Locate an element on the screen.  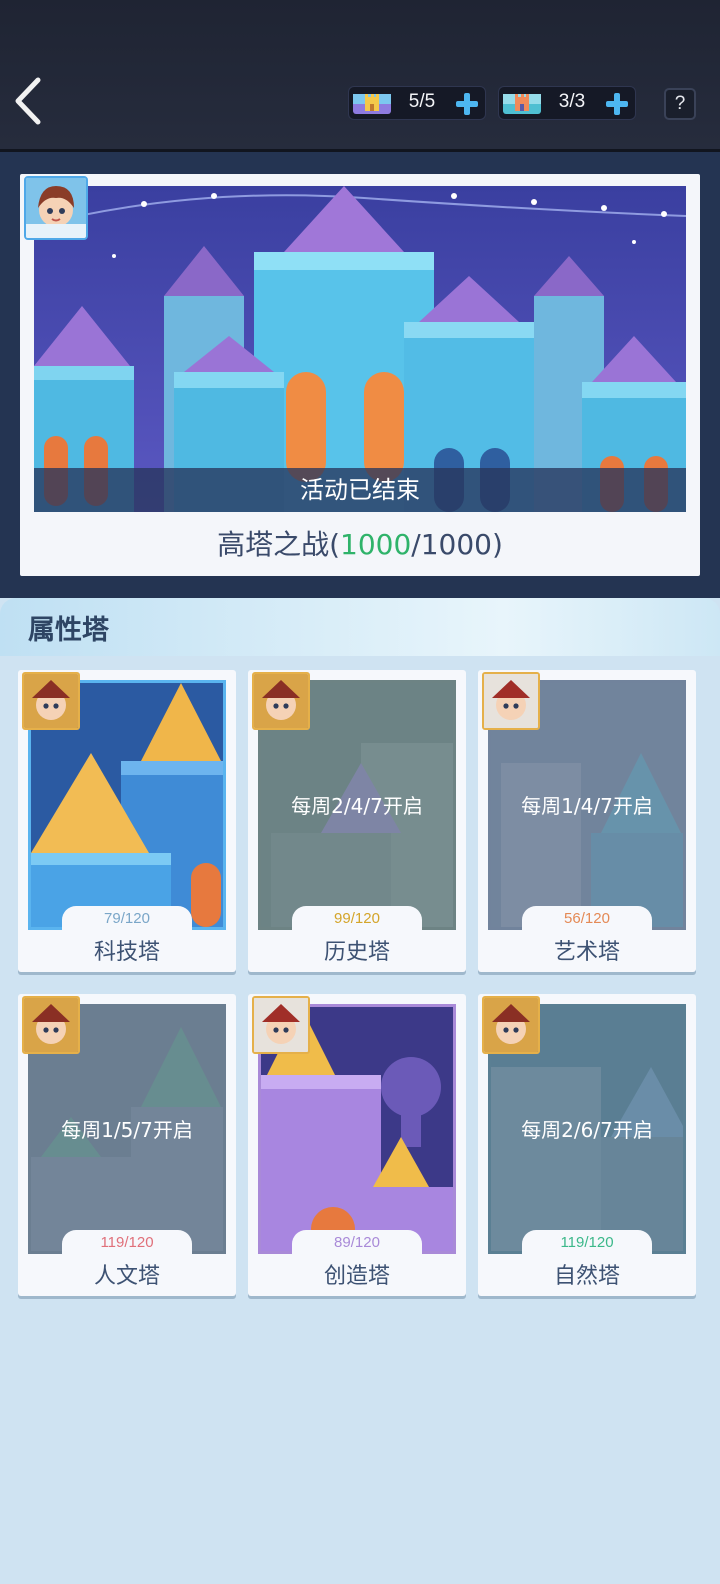
castle-count: 3/3 is located at coordinates (572, 101).